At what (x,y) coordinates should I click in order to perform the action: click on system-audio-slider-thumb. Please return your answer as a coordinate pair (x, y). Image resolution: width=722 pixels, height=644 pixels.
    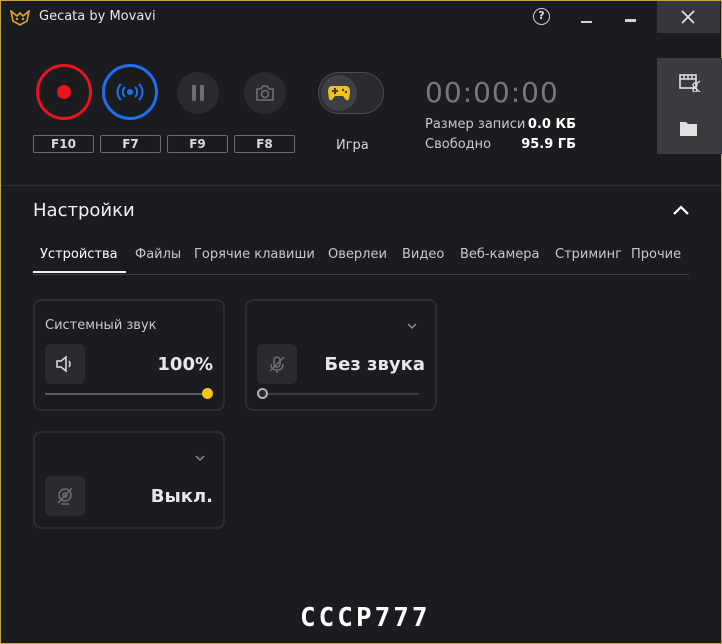
    Looking at the image, I should click on (207, 393).